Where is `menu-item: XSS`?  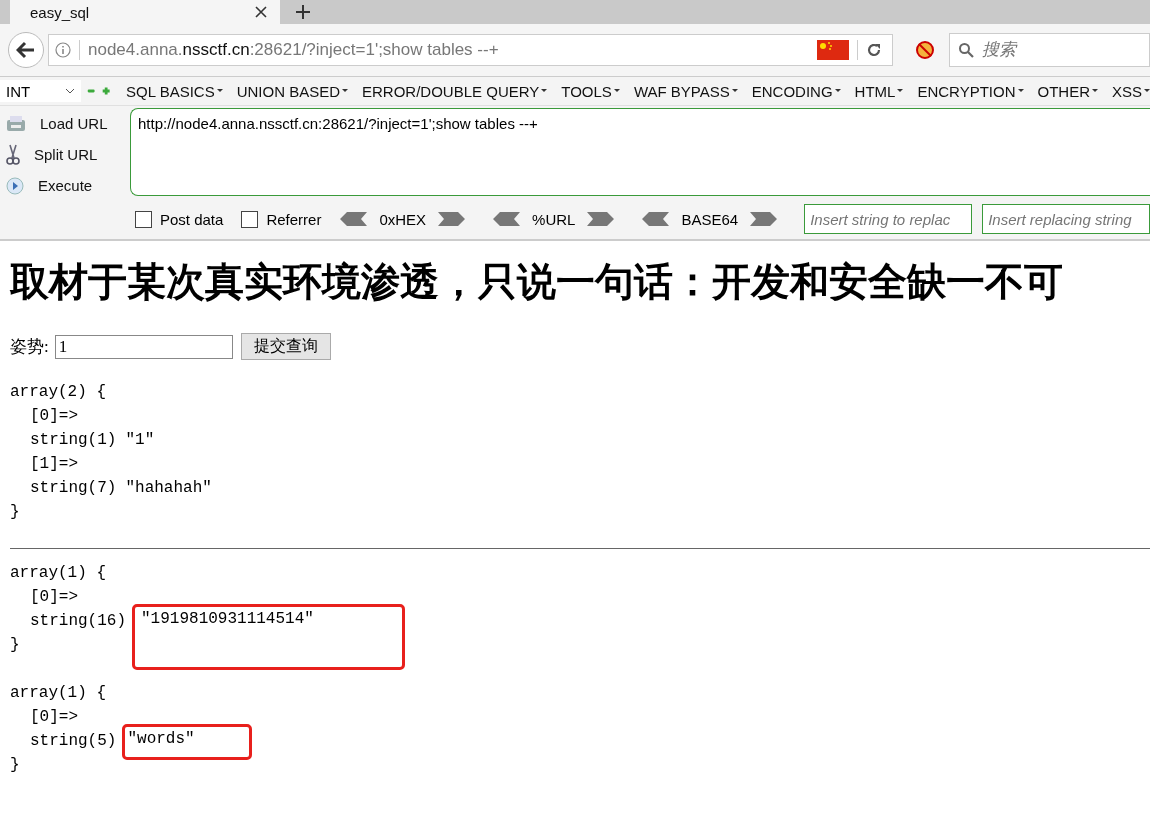 menu-item: XSS is located at coordinates (1131, 91).